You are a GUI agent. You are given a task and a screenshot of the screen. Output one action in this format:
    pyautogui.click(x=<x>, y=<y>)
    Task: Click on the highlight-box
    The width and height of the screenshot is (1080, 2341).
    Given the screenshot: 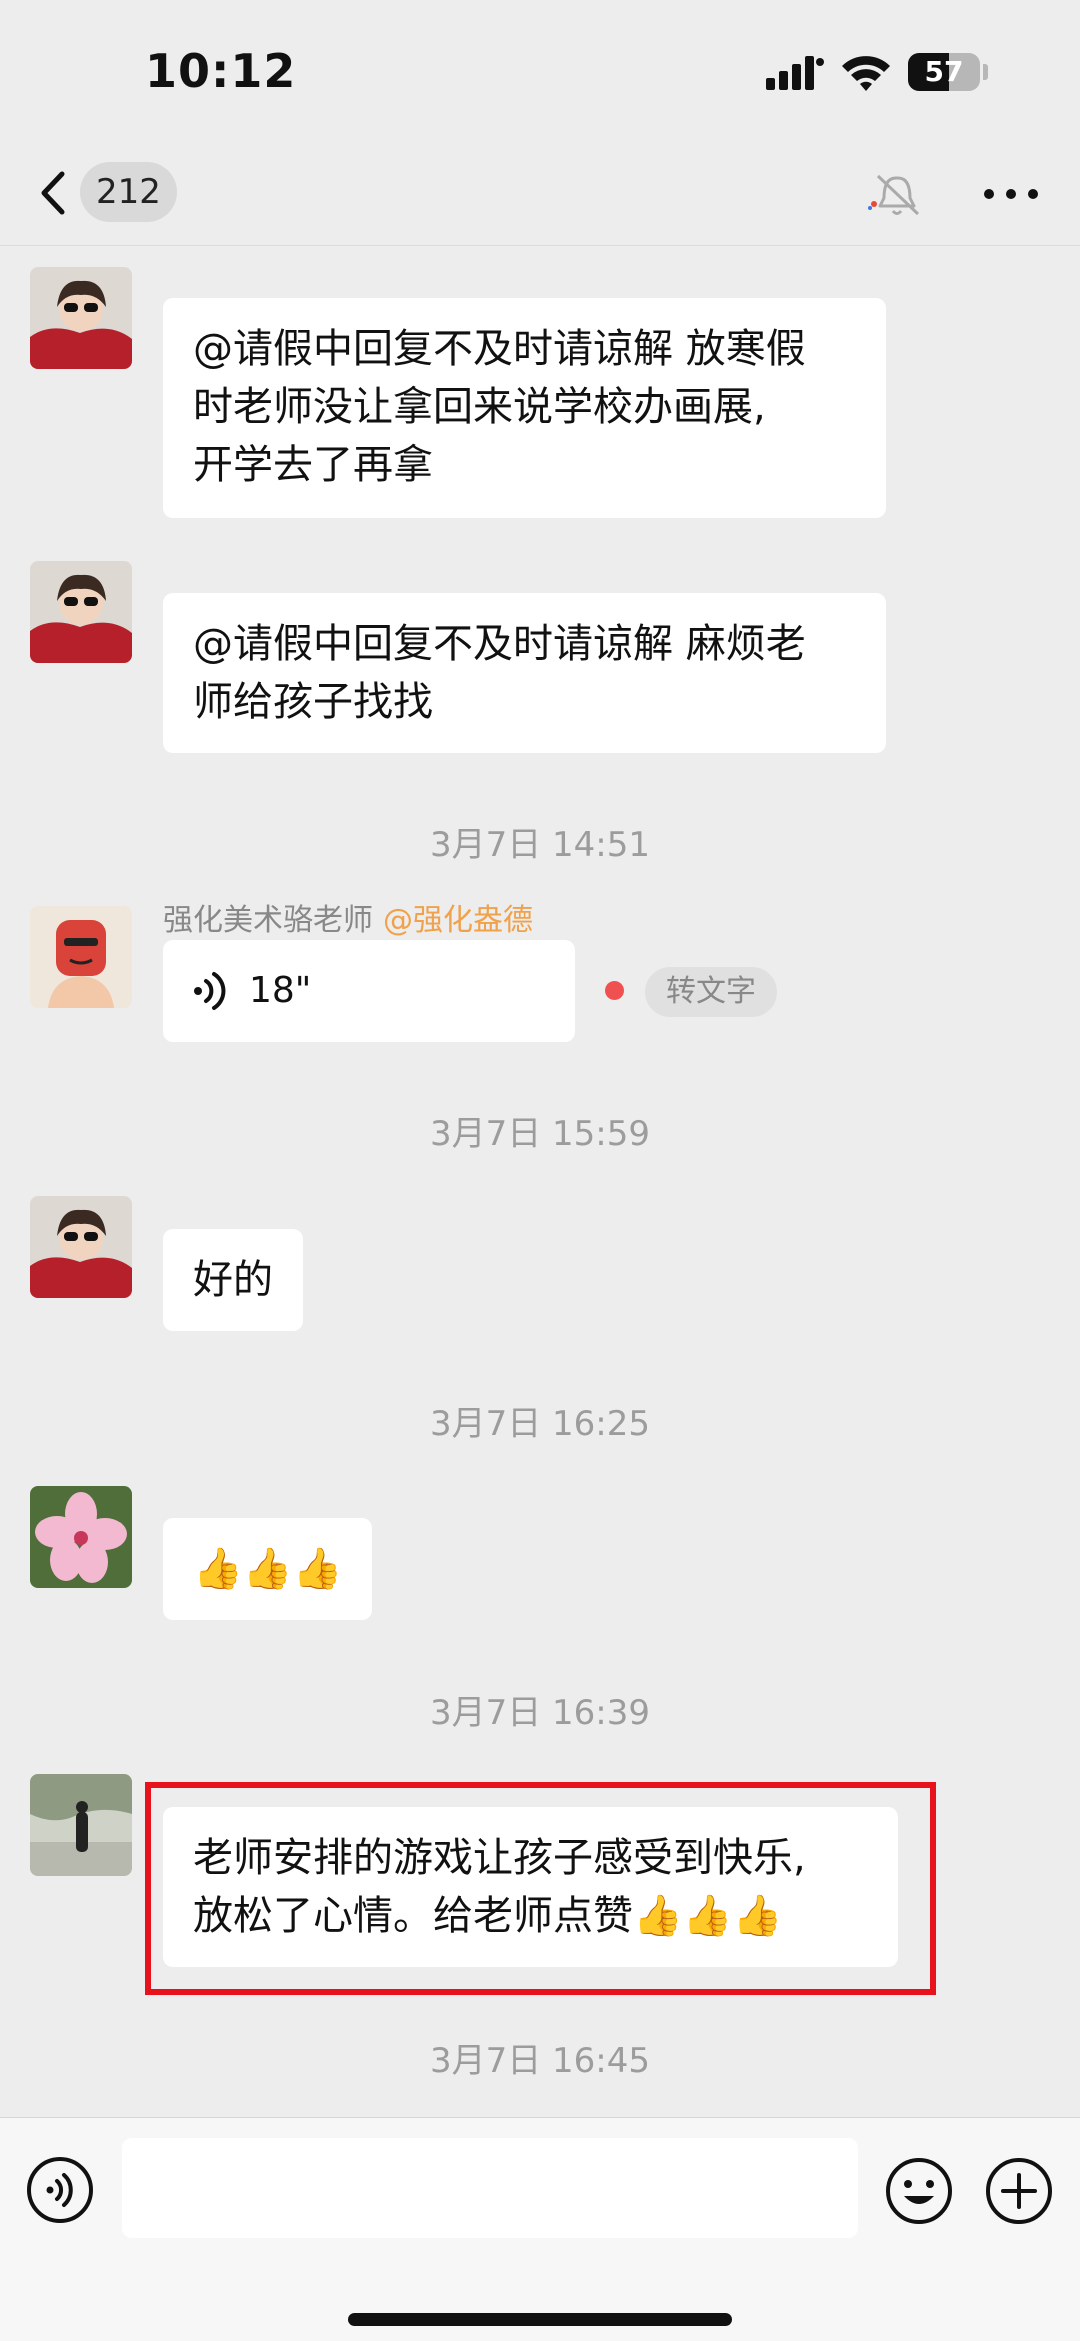 What is the action you would take?
    pyautogui.click(x=540, y=1888)
    